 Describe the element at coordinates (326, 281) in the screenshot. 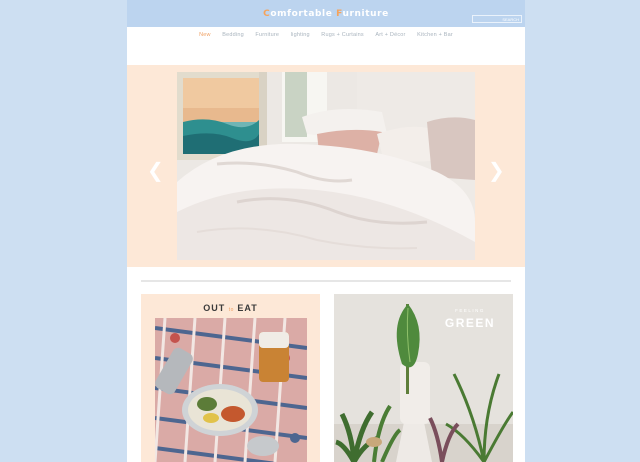

I see `section-divider` at that location.